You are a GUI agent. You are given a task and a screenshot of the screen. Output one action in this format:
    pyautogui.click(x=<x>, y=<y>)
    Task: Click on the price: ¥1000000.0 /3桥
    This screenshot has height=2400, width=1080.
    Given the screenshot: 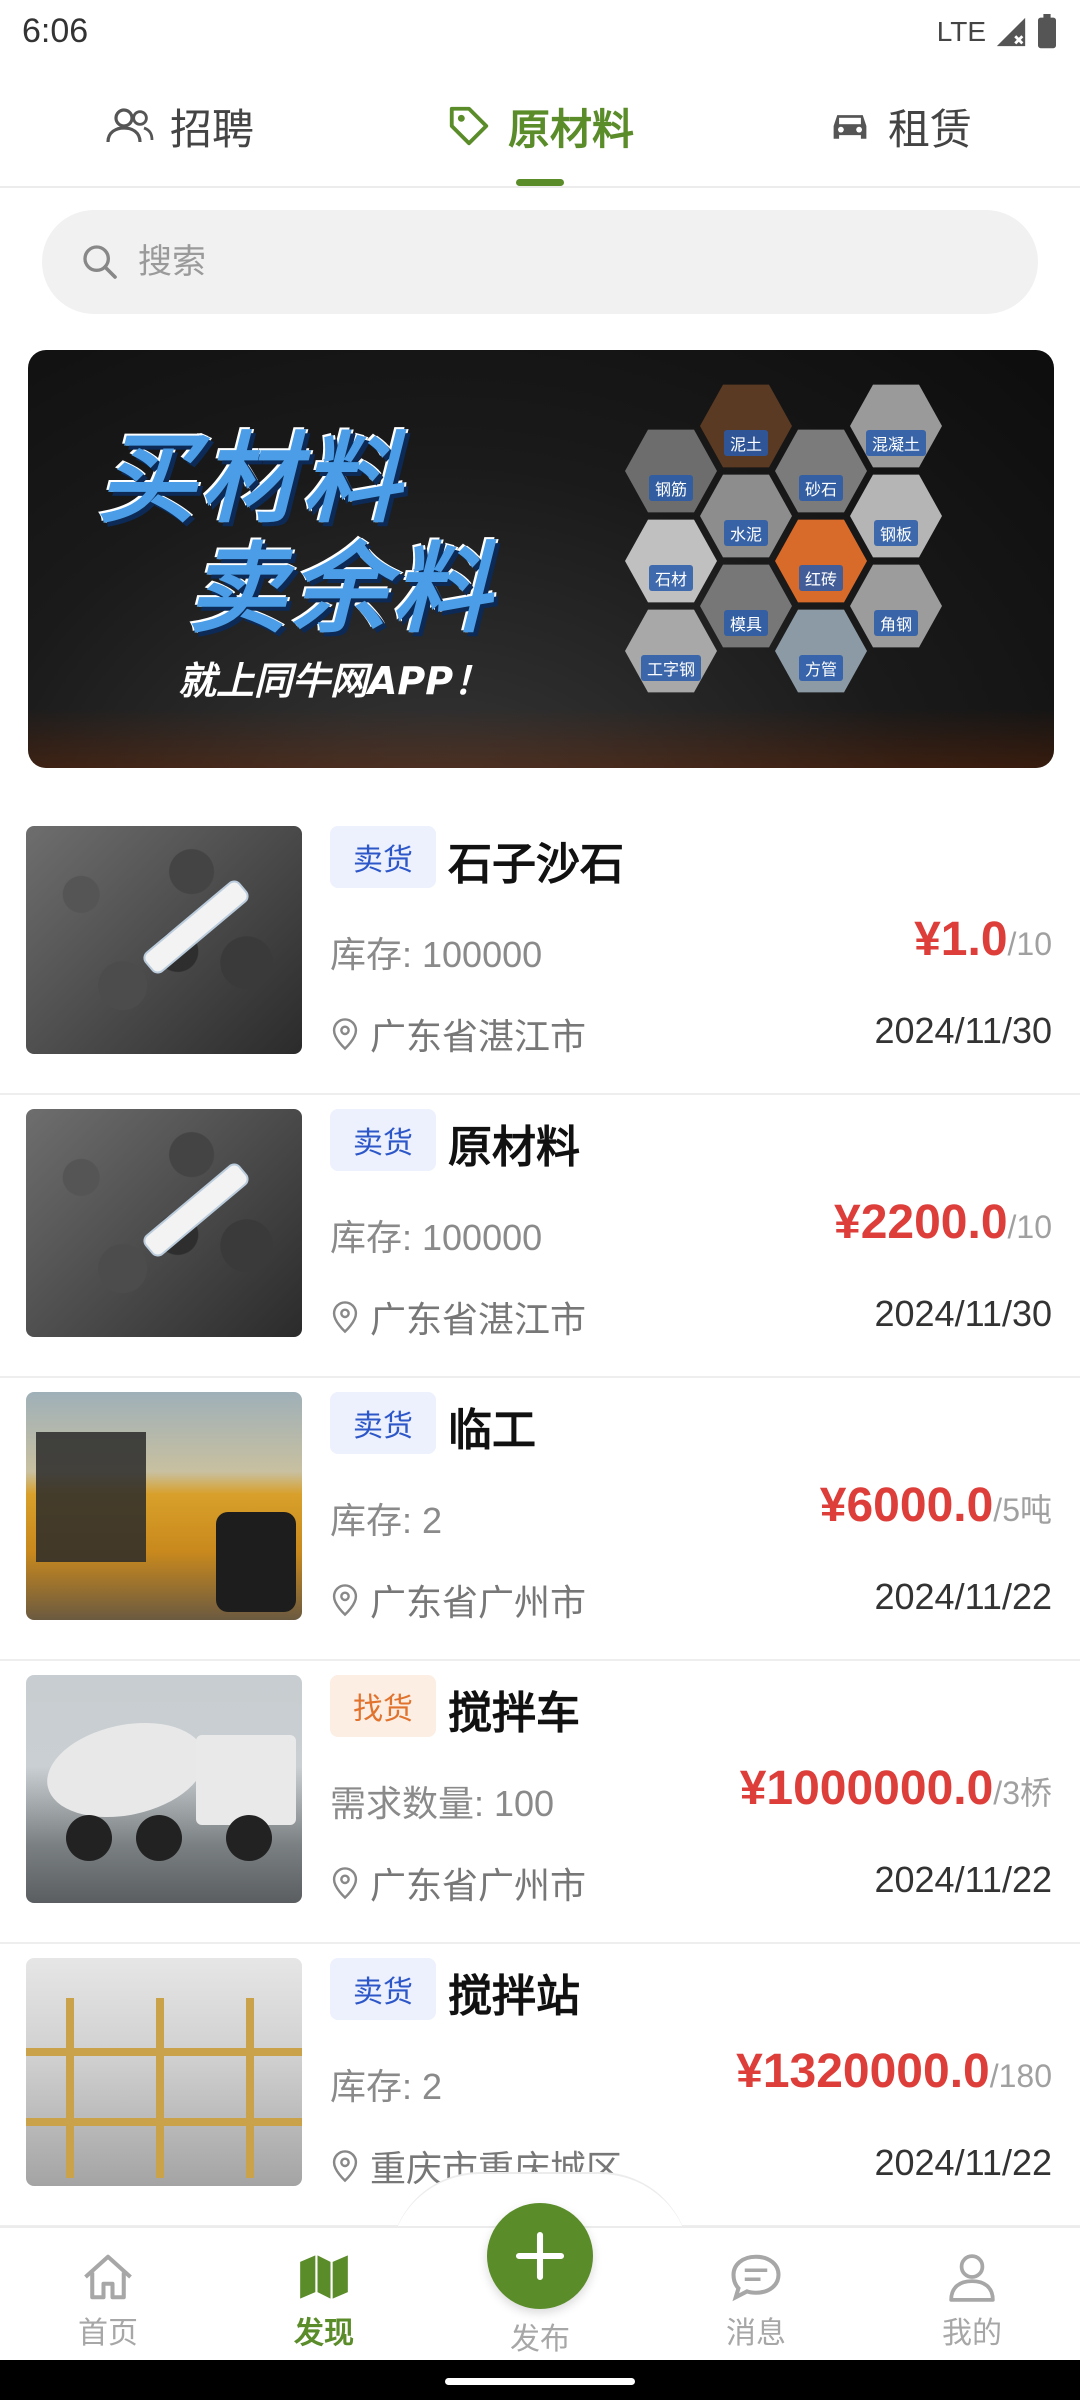 What is the action you would take?
    pyautogui.click(x=896, y=1788)
    